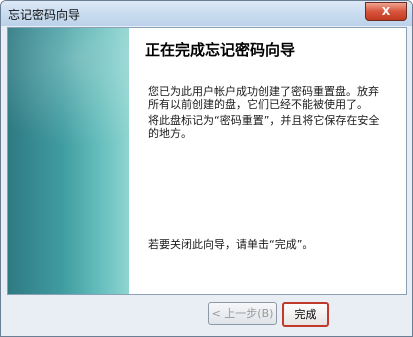 The width and height of the screenshot is (413, 337). What do you see at coordinates (264, 127) in the screenshot?
I see `storage-instruction: 将此盘标记为“密码重置”，并且将它保存在安全的地方。` at bounding box center [264, 127].